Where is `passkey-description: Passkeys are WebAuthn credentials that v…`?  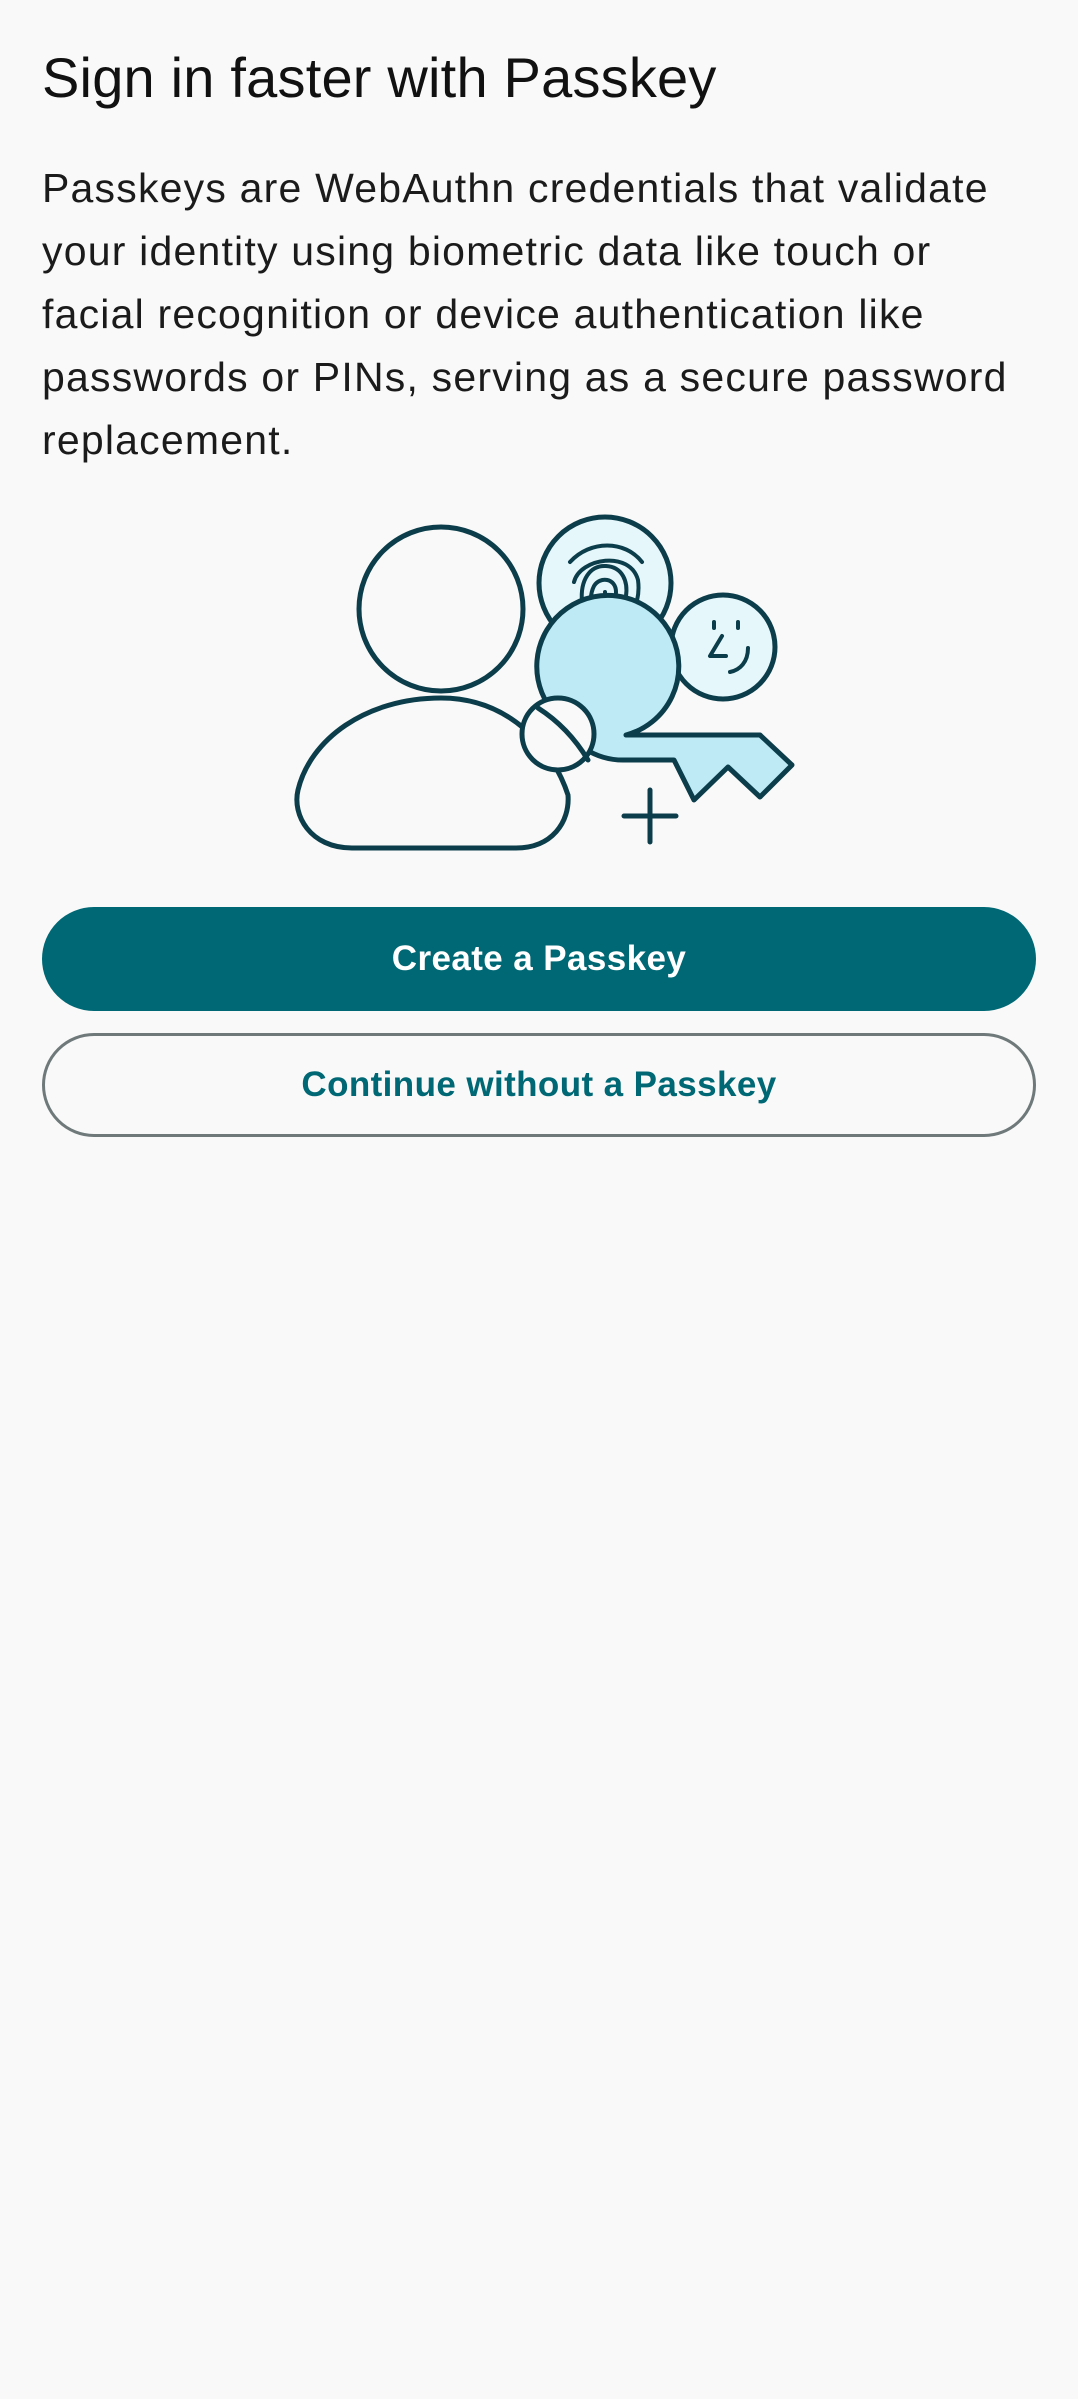
passkey-description: Passkeys are WebAuthn credentials that v… is located at coordinates (525, 314).